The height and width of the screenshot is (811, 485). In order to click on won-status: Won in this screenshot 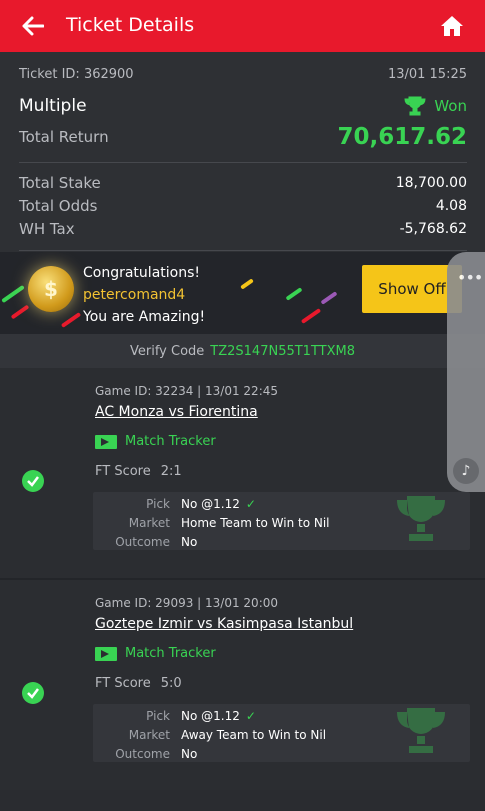, I will do `click(435, 106)`.